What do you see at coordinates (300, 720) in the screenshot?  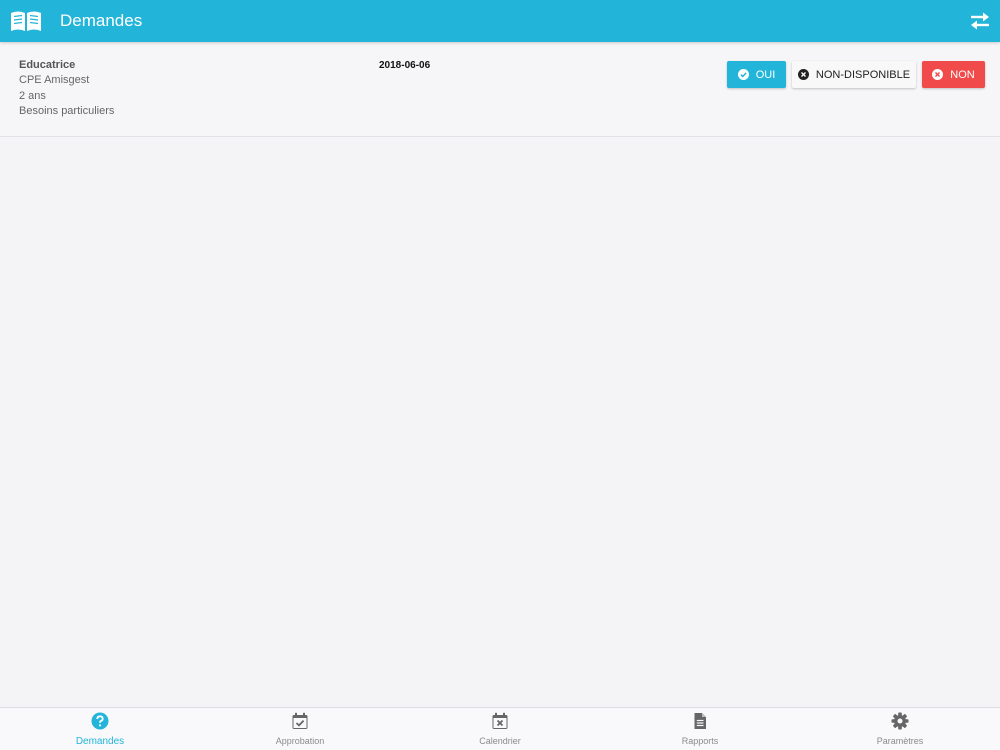 I see `calendar-check-icon` at bounding box center [300, 720].